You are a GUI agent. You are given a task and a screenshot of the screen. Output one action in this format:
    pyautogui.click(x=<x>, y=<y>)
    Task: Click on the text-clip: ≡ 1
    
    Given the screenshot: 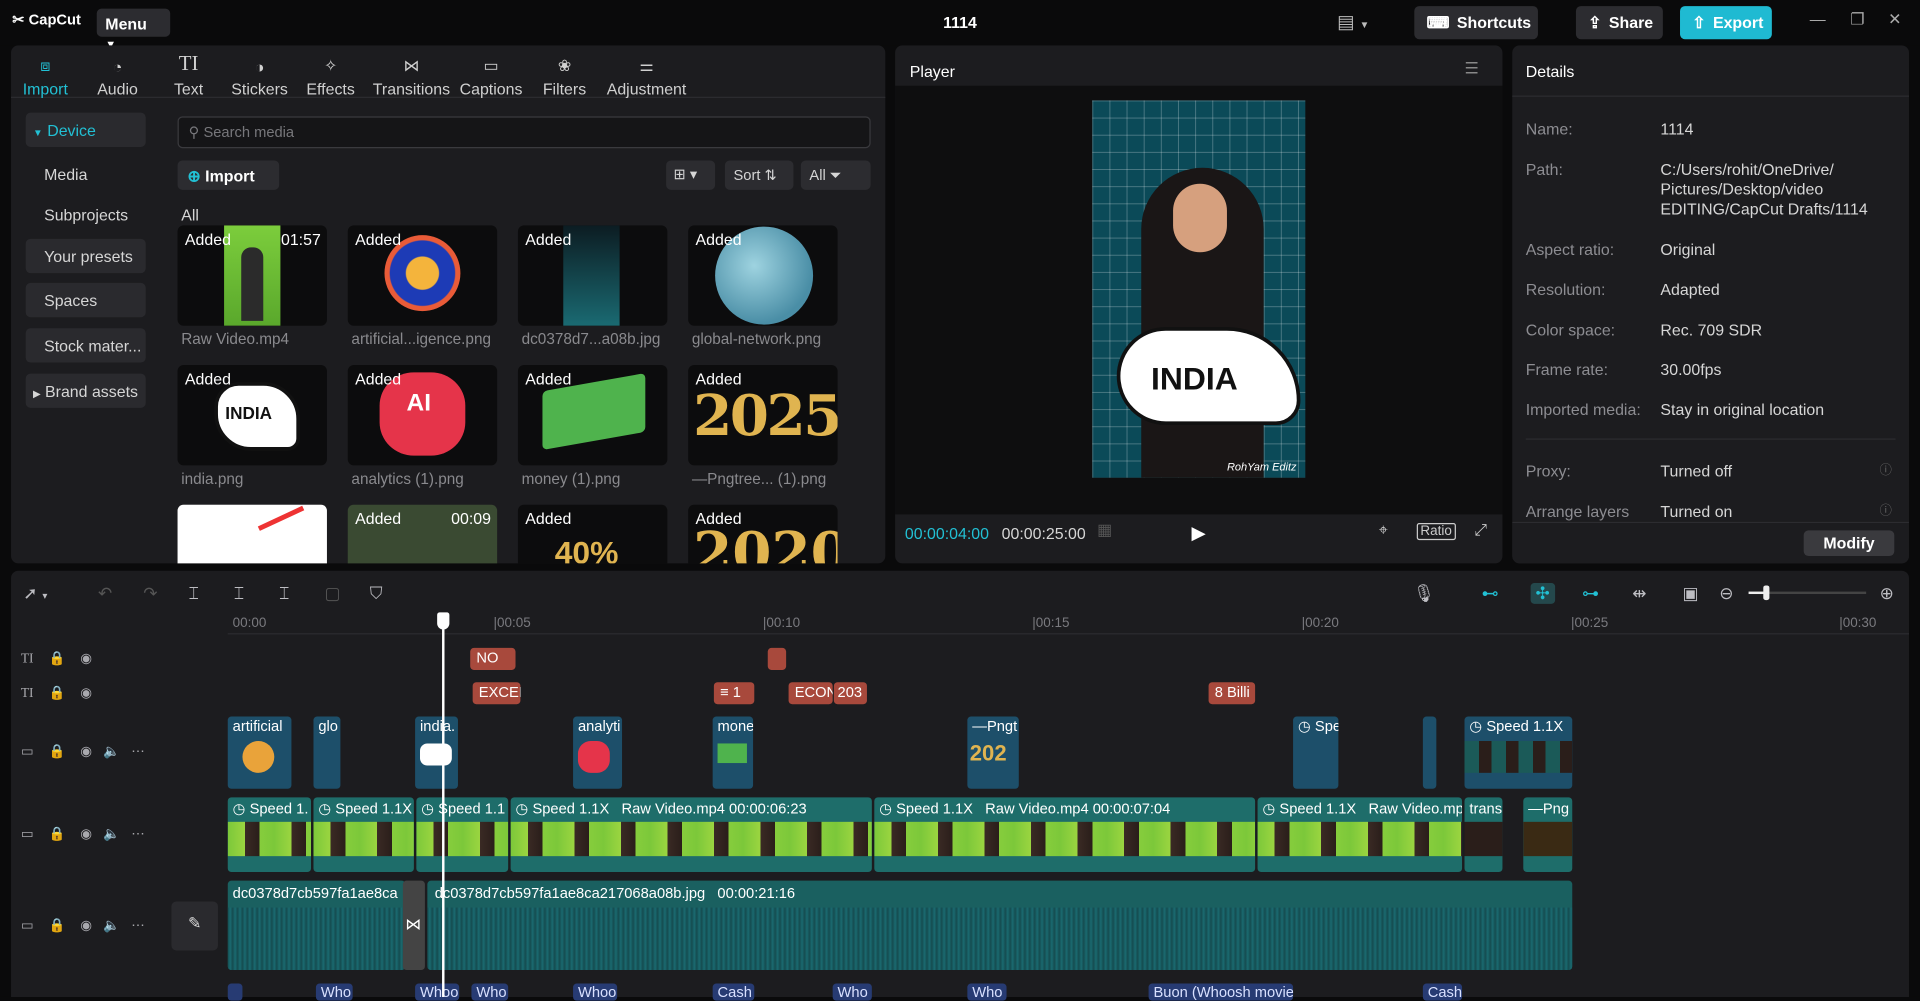 What is the action you would take?
    pyautogui.click(x=734, y=693)
    